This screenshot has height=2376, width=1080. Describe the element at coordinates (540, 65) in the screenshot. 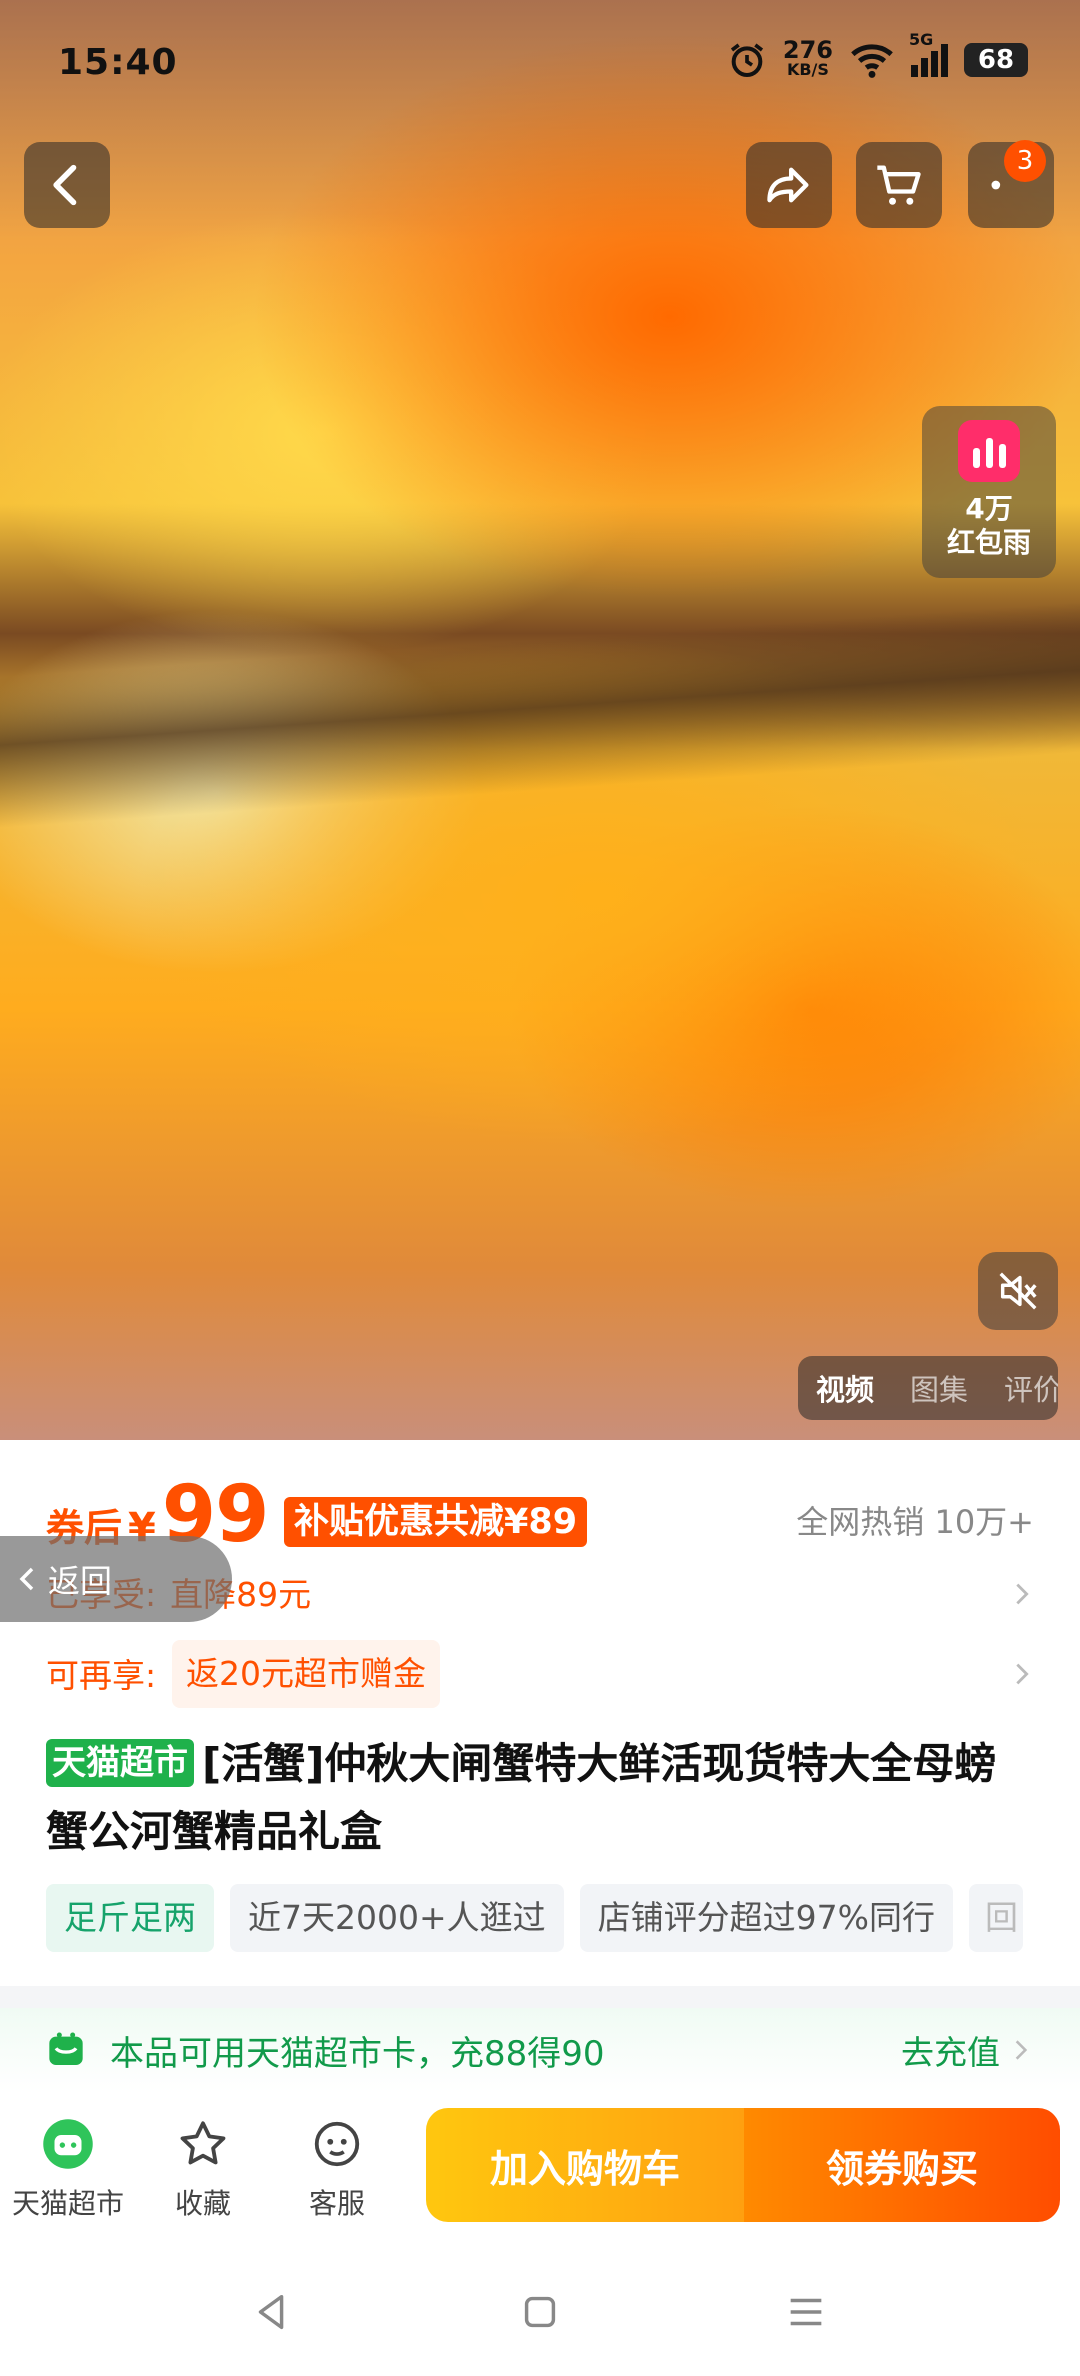

I see `status-bar: 15:40 276 KB/S 5G 68` at that location.